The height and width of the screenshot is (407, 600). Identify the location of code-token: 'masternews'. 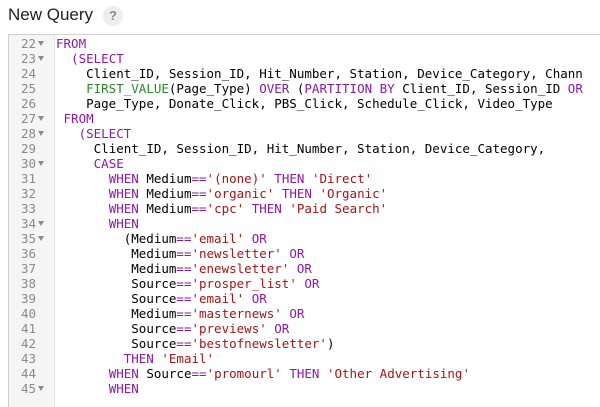
(236, 313).